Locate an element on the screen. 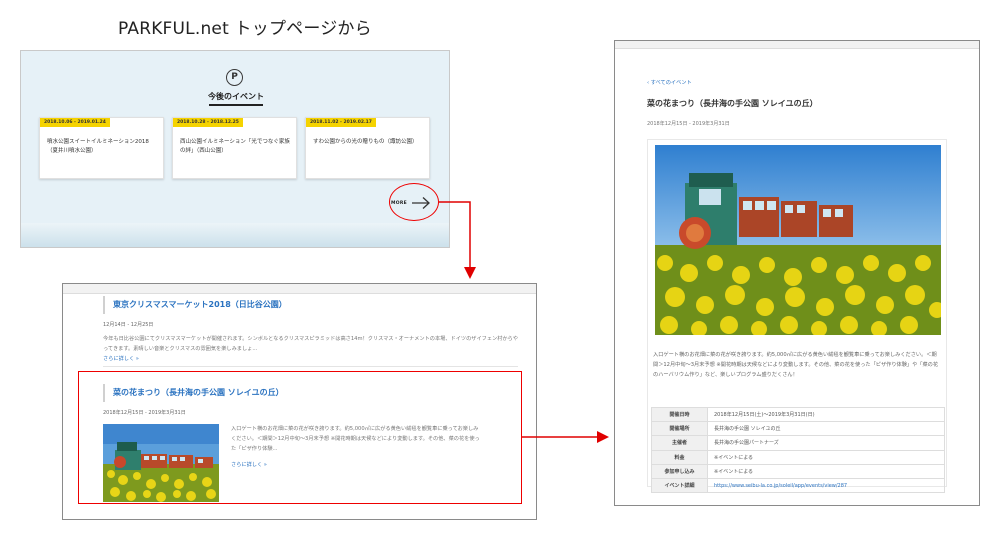 This screenshot has width=1000, height=536. list-divider is located at coordinates (310, 366).